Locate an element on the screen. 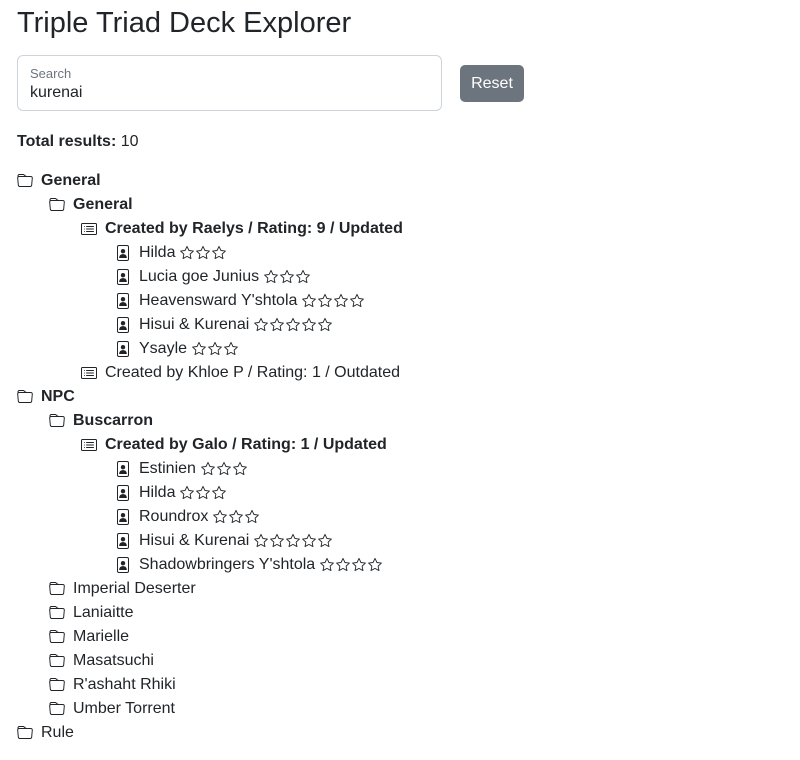 The height and width of the screenshot is (760, 800). tree-folder: Imperial Deserter is located at coordinates (397, 589).